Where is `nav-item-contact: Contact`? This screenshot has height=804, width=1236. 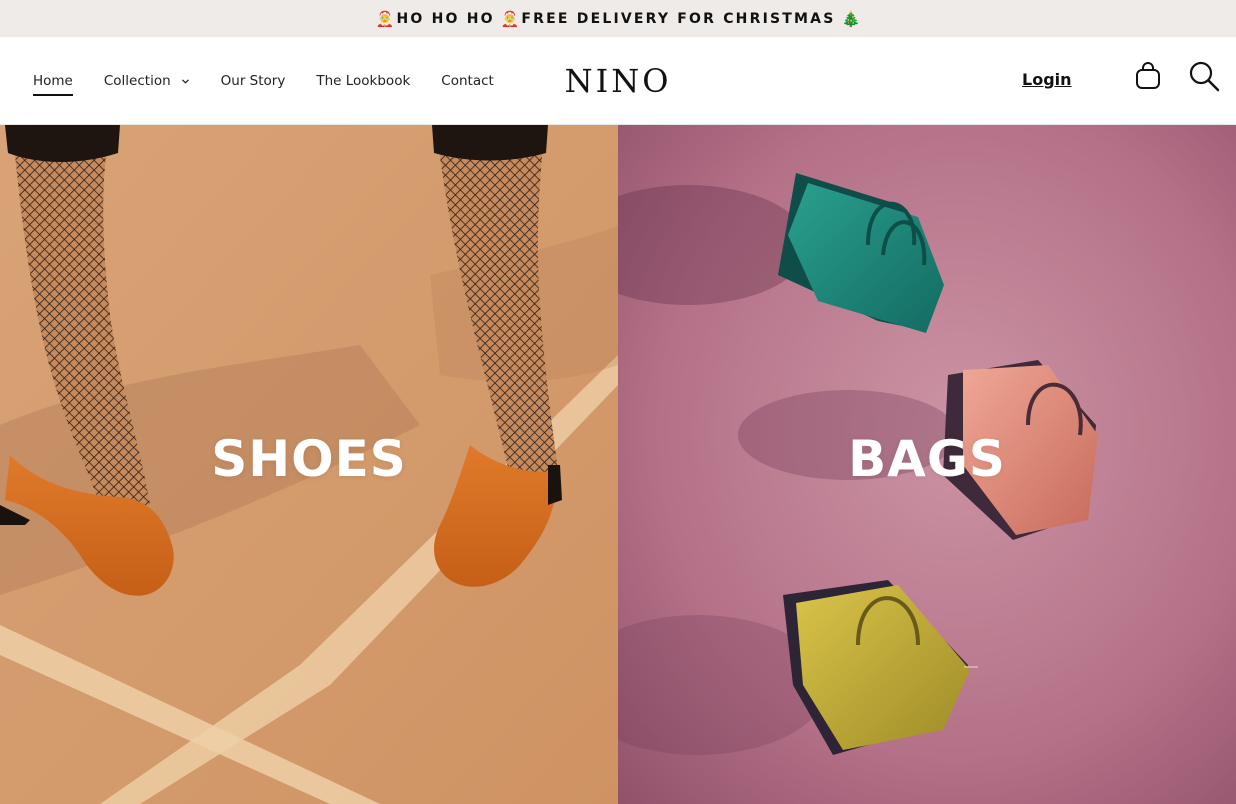 nav-item-contact: Contact is located at coordinates (467, 81).